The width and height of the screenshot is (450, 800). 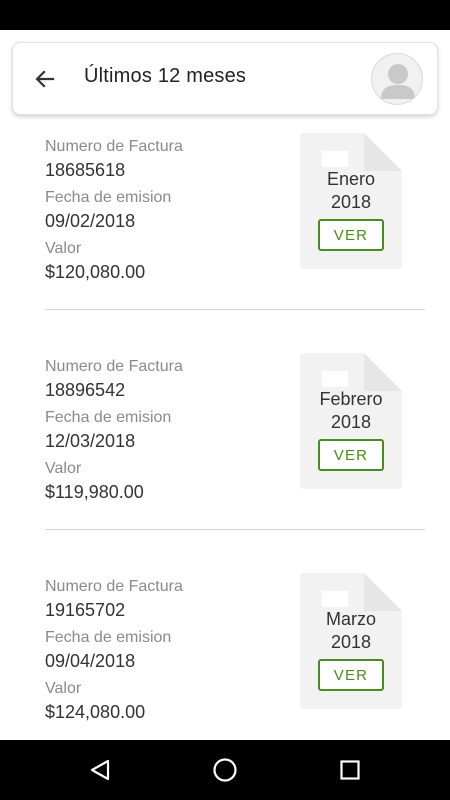 I want to click on nav-home-button, so click(x=225, y=770).